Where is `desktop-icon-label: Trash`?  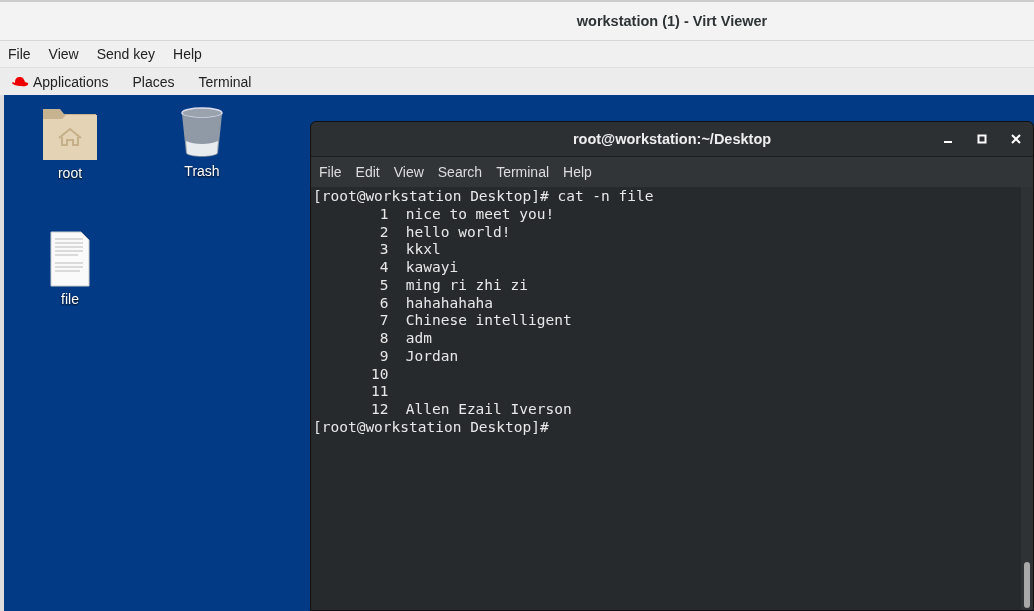
desktop-icon-label: Trash is located at coordinates (202, 171).